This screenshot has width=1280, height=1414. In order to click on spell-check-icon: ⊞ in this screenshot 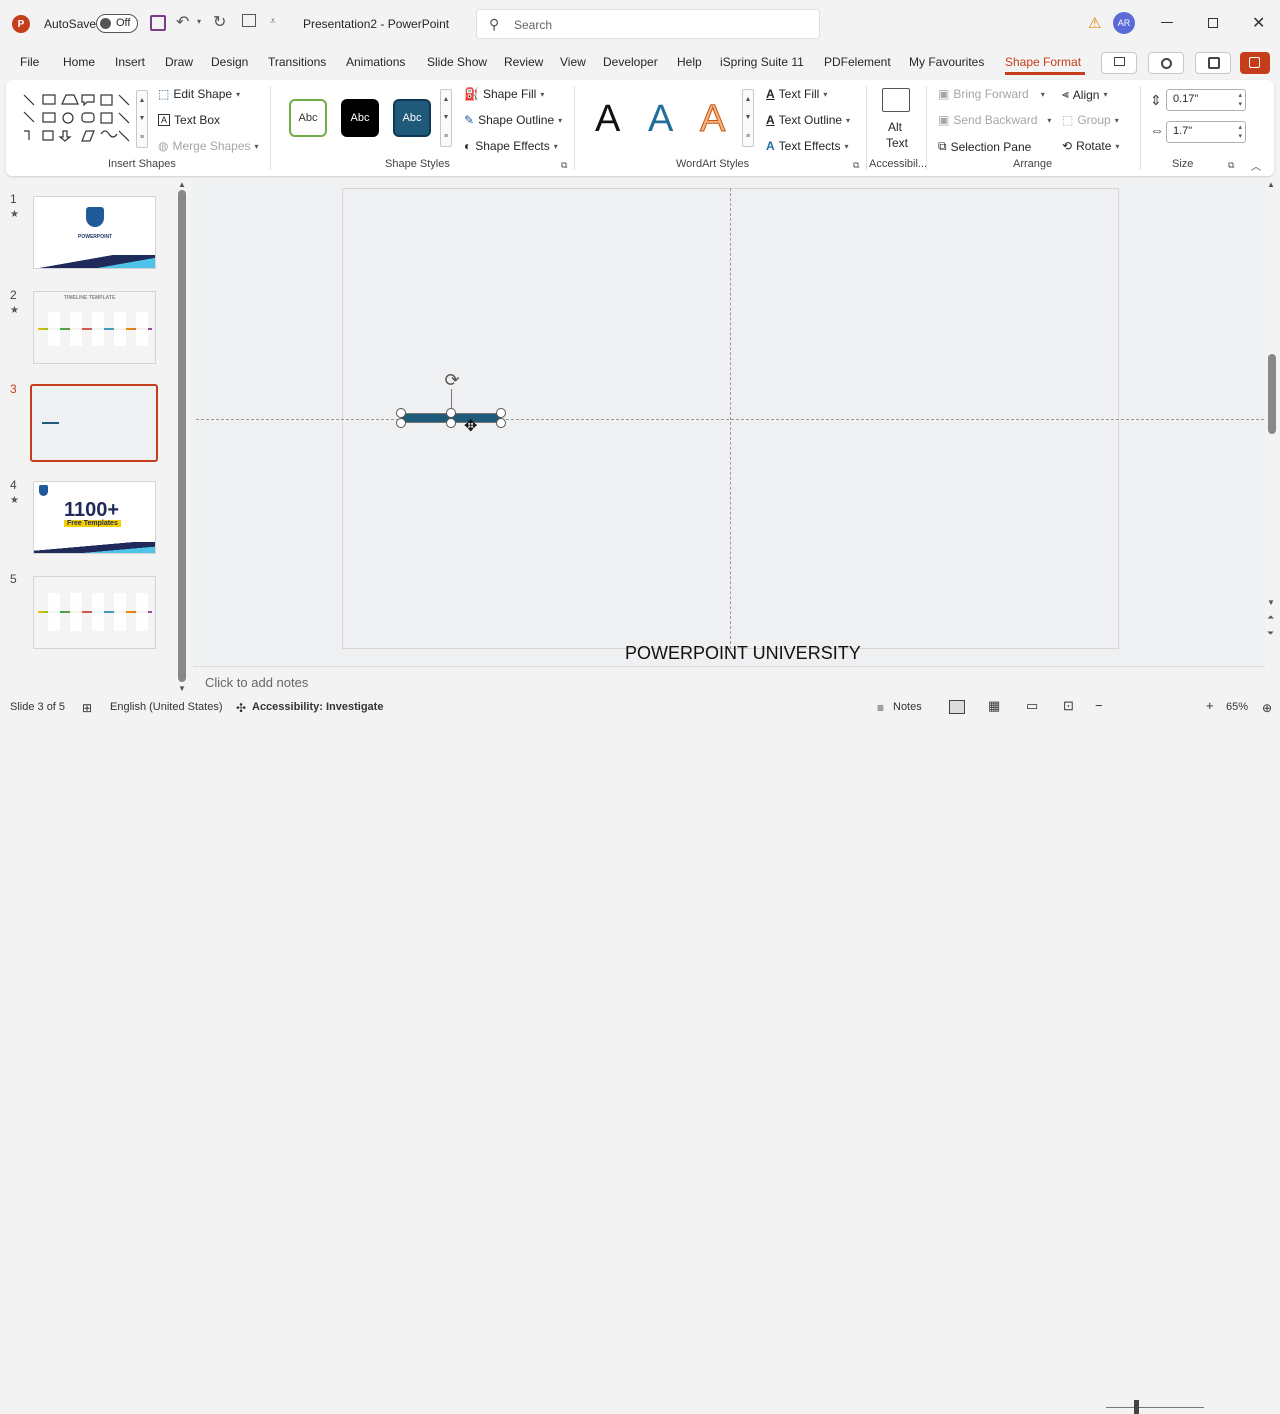, I will do `click(87, 708)`.